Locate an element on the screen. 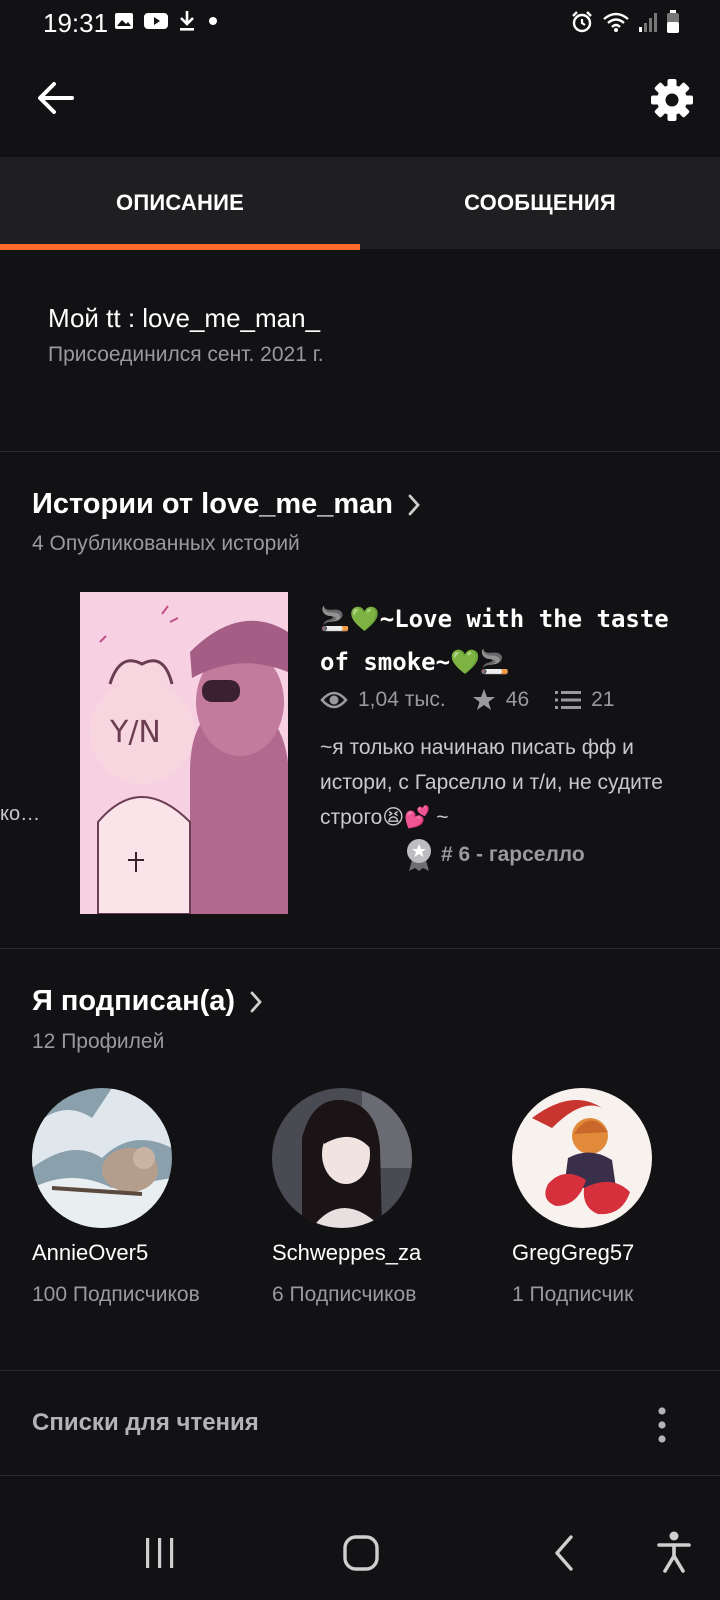 The image size is (720, 1600). parts-count: 21 is located at coordinates (603, 699).